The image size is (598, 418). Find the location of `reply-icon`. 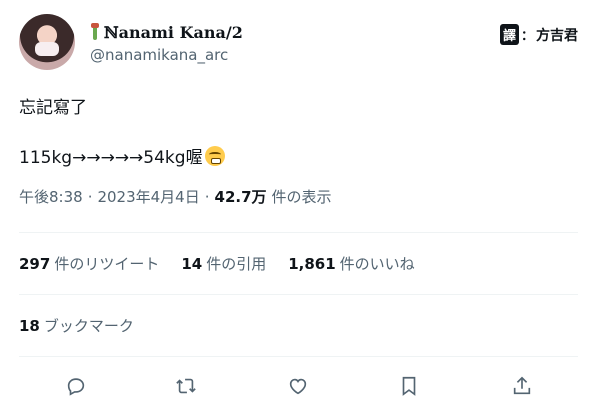

reply-icon is located at coordinates (76, 387).